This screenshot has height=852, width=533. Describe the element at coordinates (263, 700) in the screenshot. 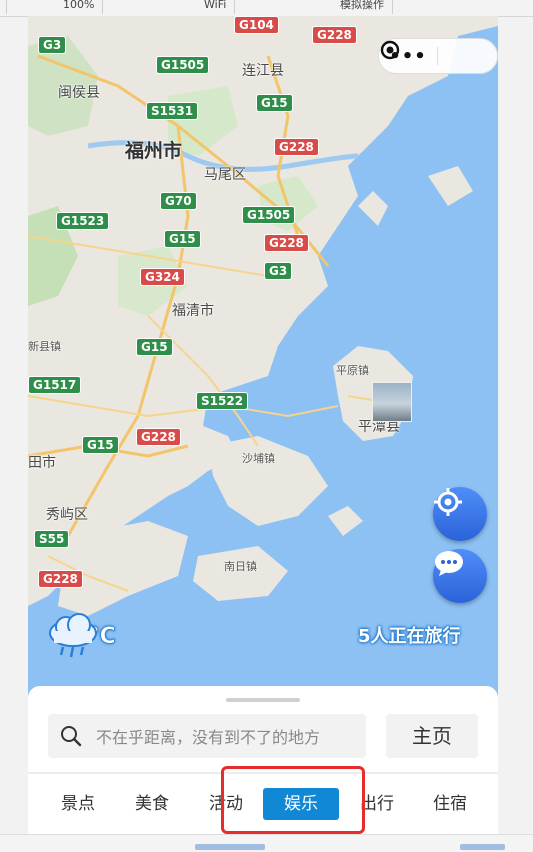

I see `sheet-drag-handle` at that location.